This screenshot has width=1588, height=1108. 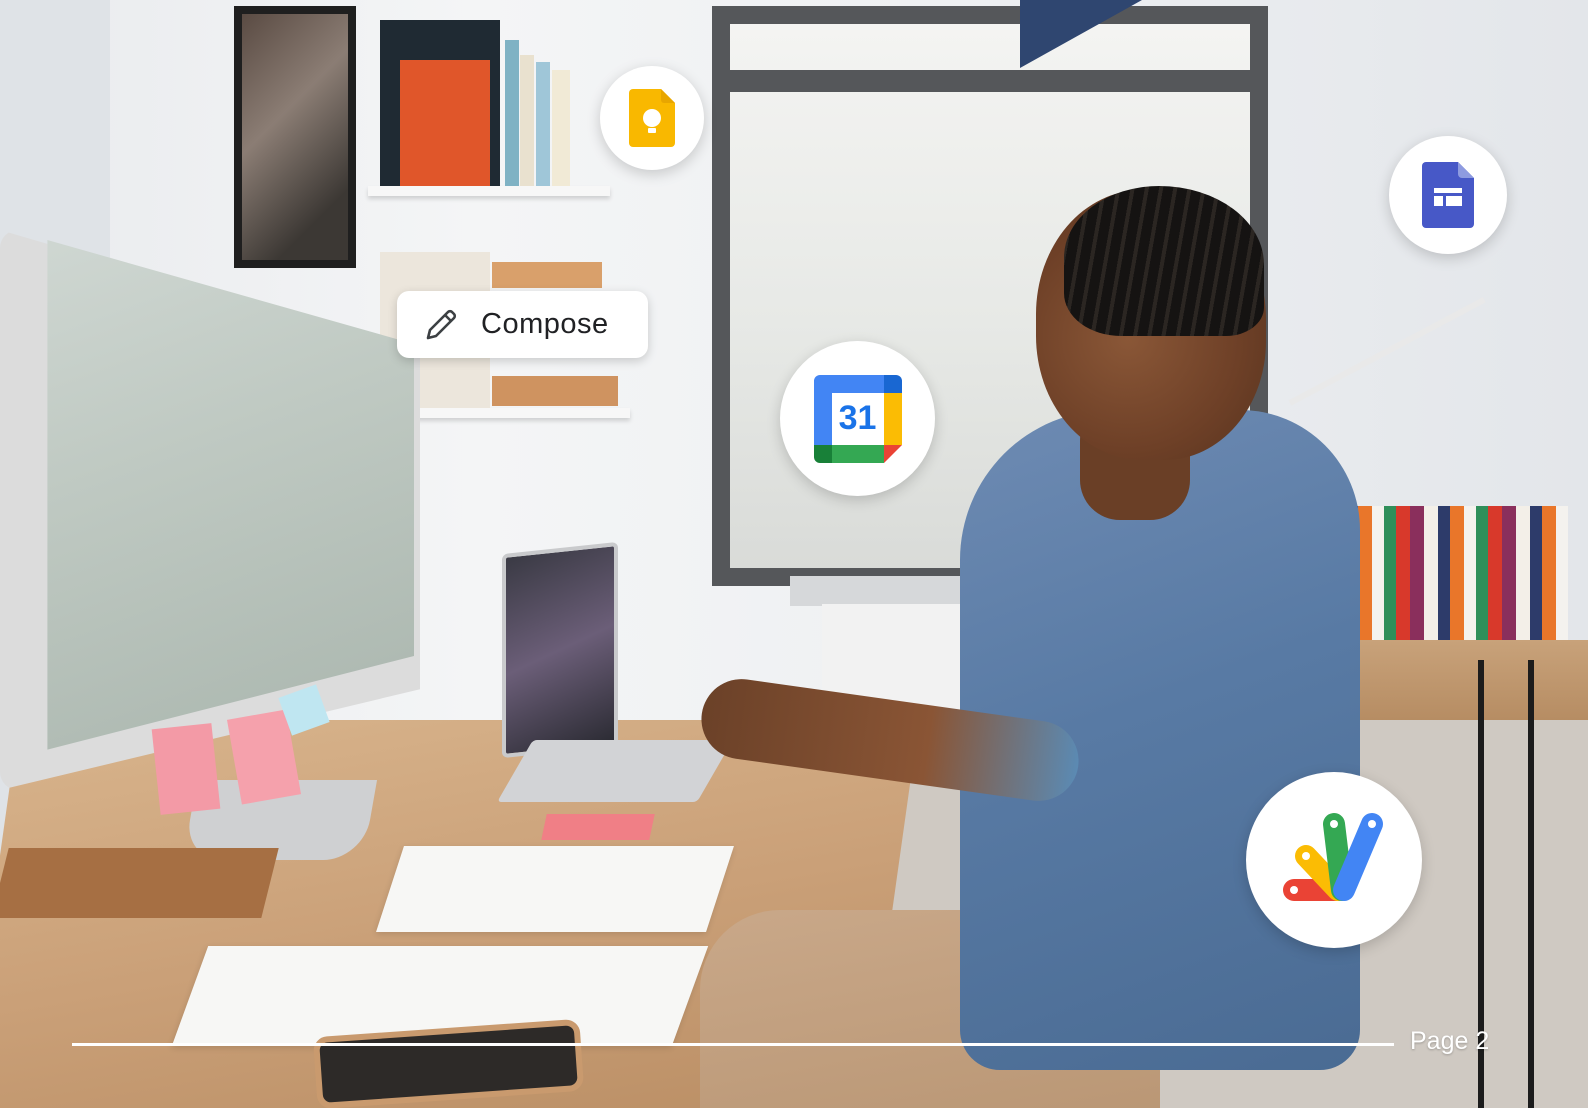 What do you see at coordinates (186, 769) in the screenshot?
I see `sticky-note` at bounding box center [186, 769].